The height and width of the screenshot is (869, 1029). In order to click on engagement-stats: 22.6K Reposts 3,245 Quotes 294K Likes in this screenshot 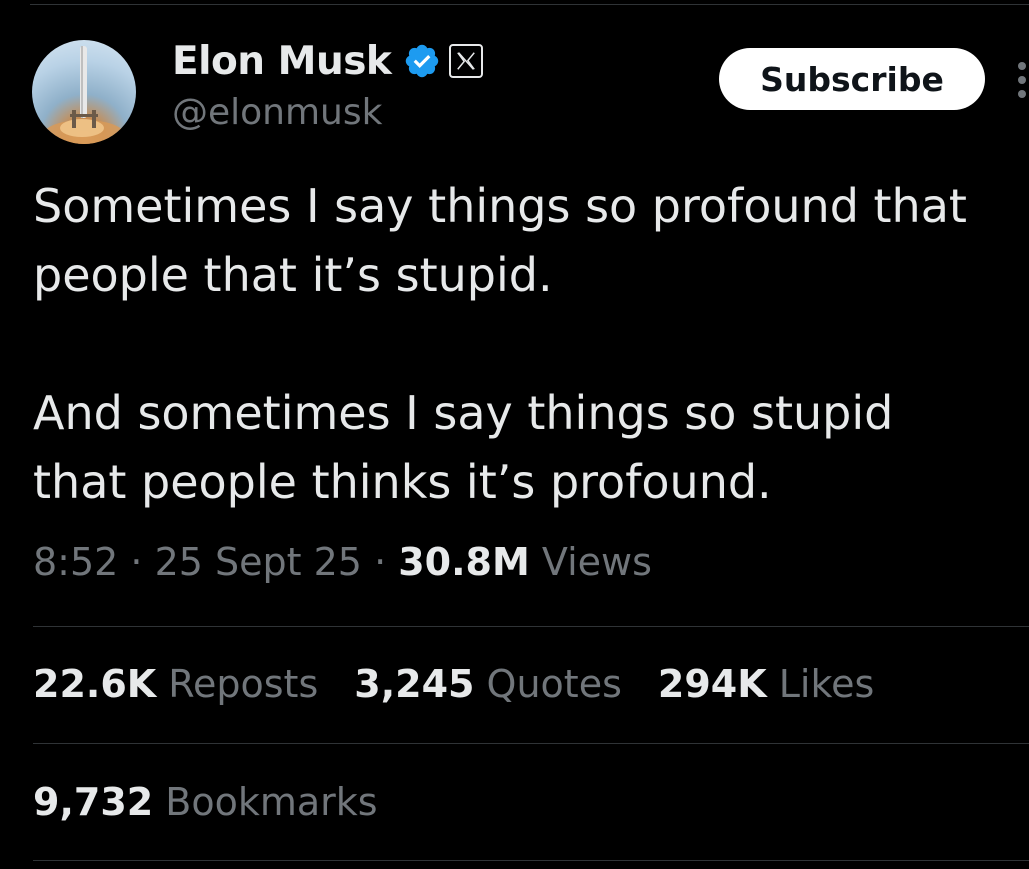, I will do `click(471, 684)`.